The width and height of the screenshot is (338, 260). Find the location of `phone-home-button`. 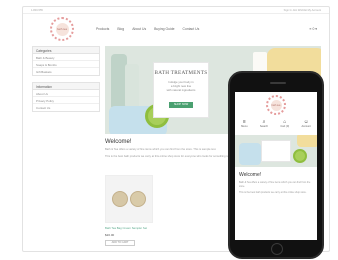

phone-home-button is located at coordinates (277, 249).